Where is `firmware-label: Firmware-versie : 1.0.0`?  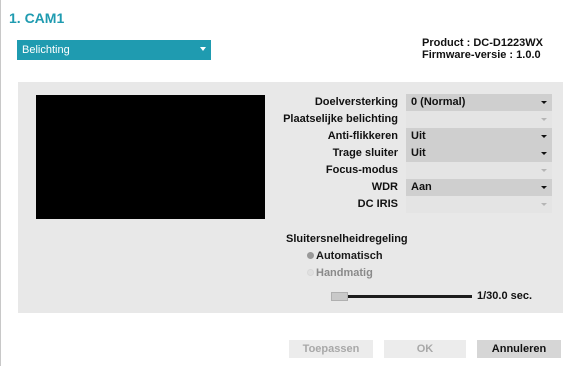
firmware-label: Firmware-versie : 1.0.0 is located at coordinates (481, 55).